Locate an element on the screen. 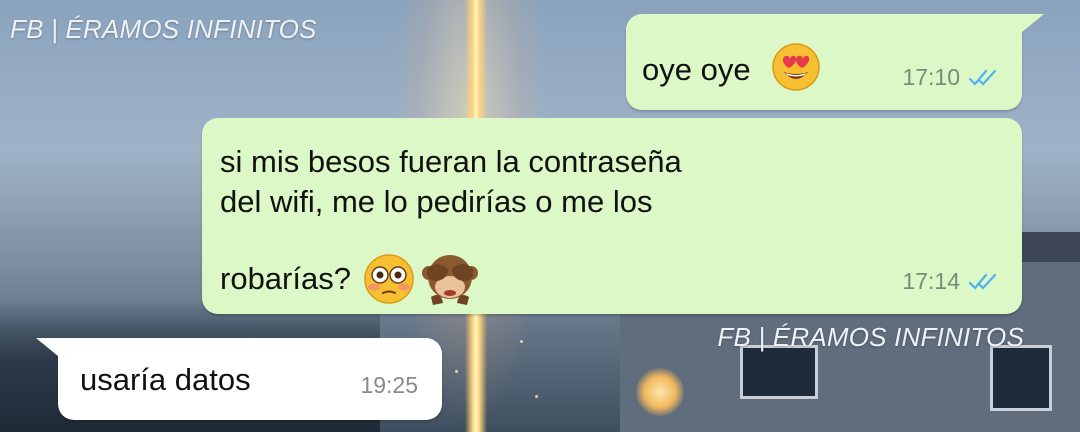  message-meta: 17:14 is located at coordinates (951, 281).